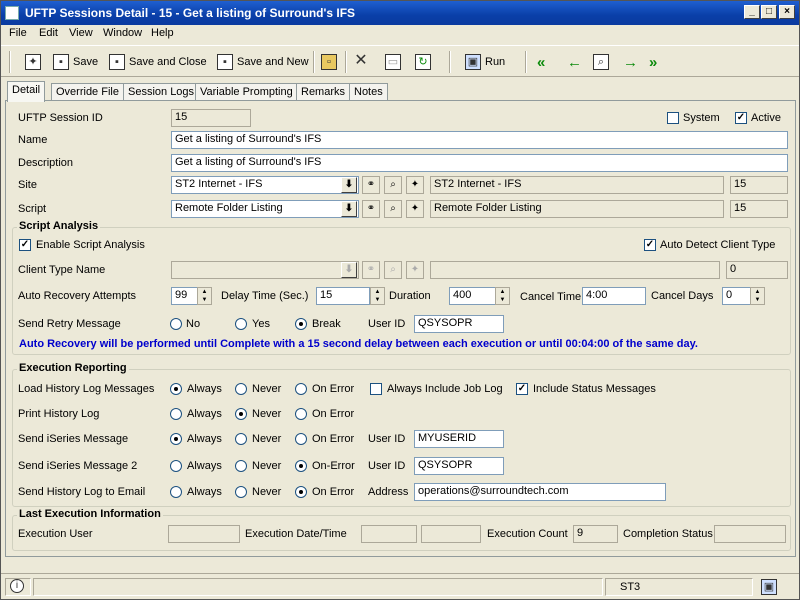 This screenshot has width=800, height=600. Describe the element at coordinates (241, 414) in the screenshot. I see `print-never-radio` at that location.